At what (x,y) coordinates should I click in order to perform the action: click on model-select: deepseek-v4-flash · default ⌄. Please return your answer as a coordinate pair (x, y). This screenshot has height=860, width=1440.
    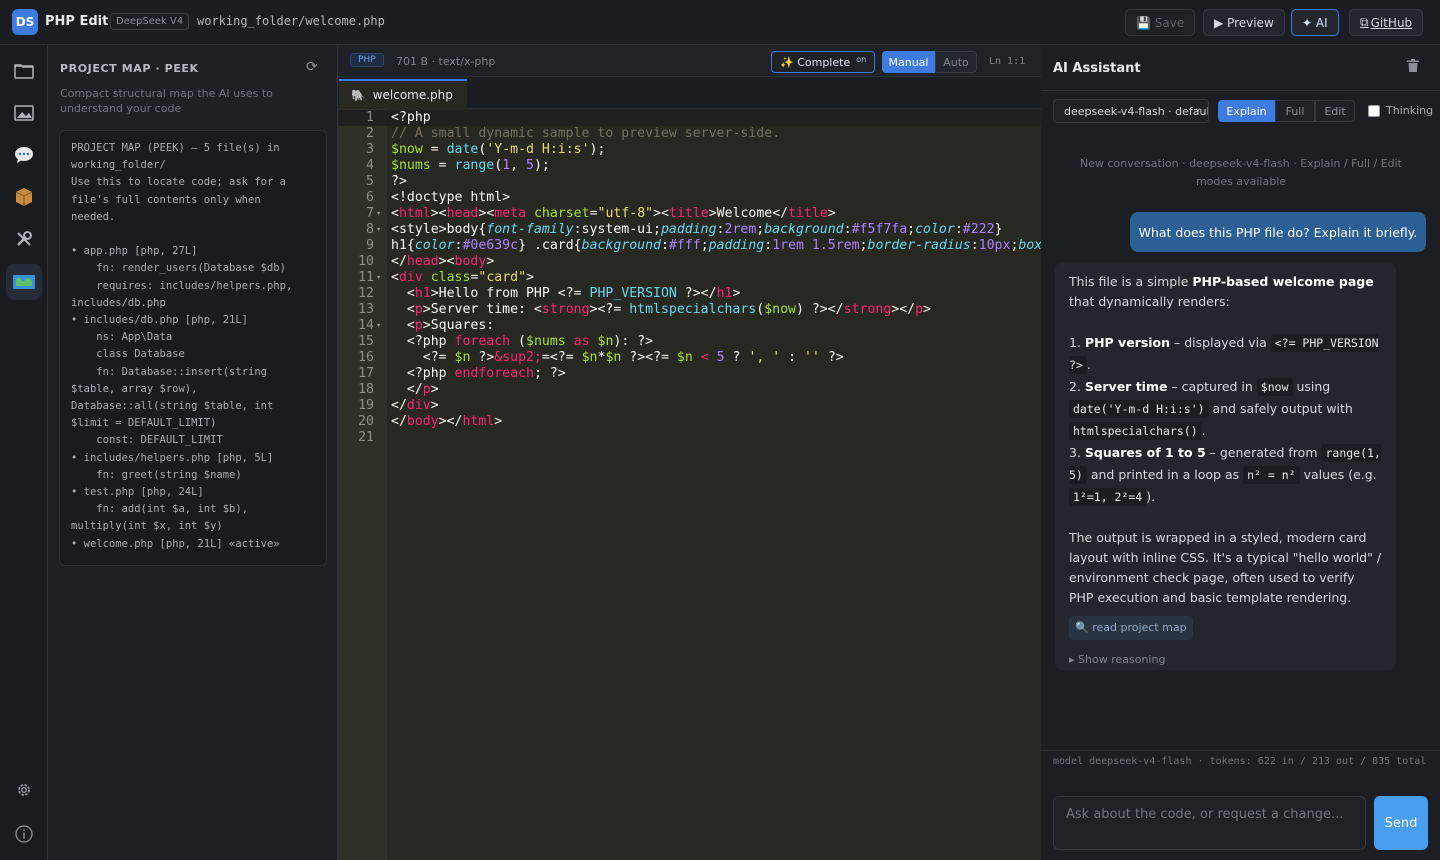
    Looking at the image, I should click on (1131, 111).